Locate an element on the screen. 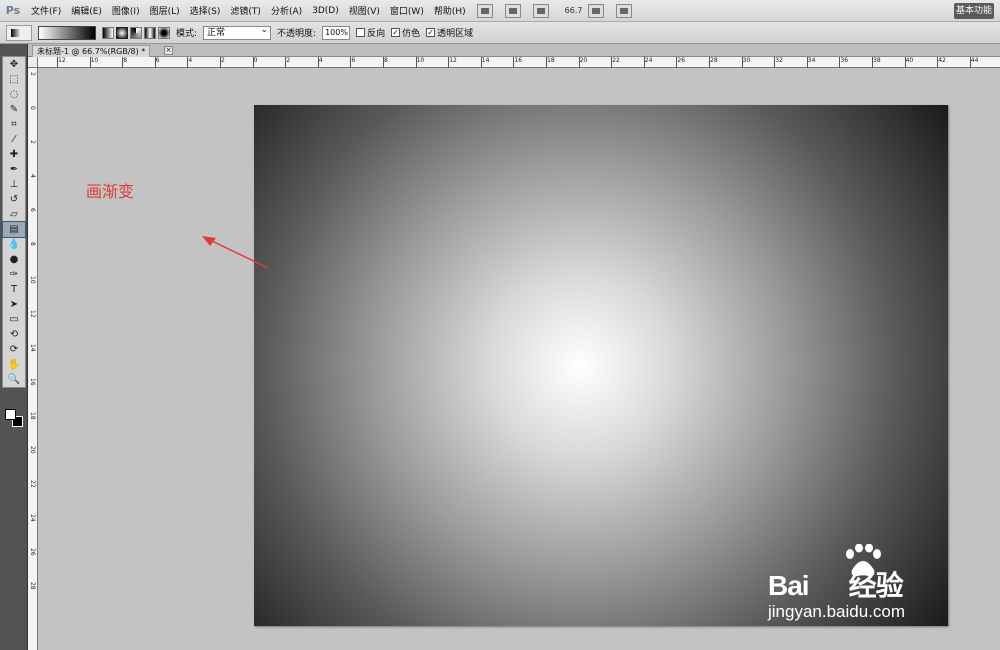 Image resolution: width=1000 pixels, height=650 pixels. quick-select-tool-icon: ✎ is located at coordinates (14, 109).